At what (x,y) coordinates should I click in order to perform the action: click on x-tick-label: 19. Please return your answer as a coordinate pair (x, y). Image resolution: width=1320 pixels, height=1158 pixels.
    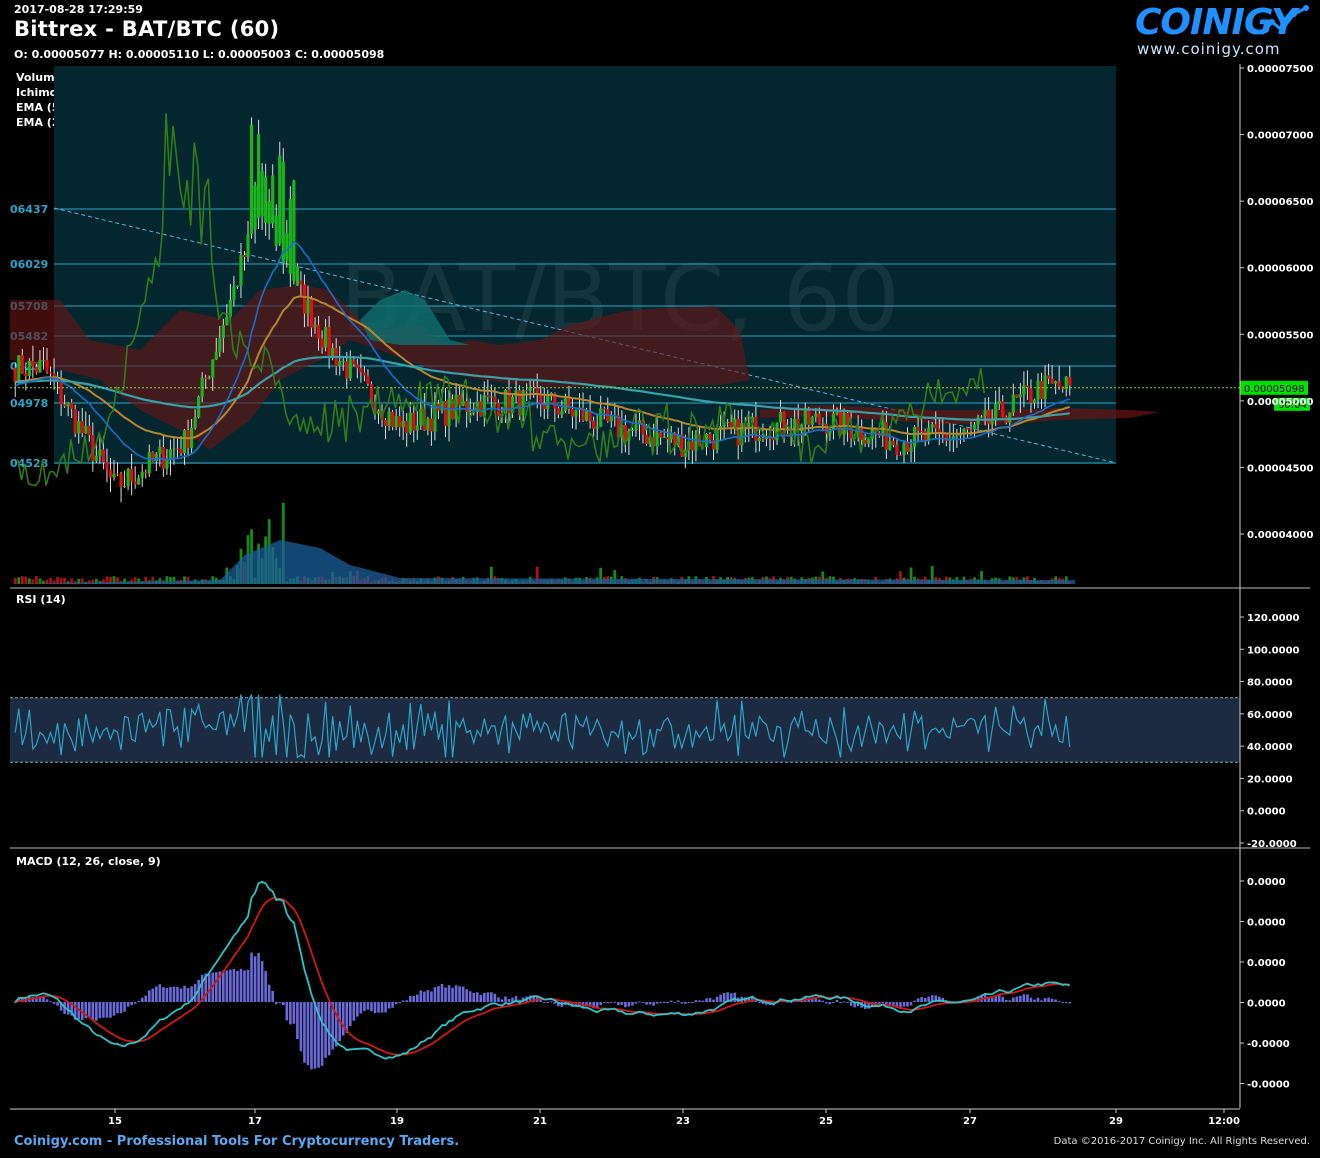
    Looking at the image, I should click on (397, 1121).